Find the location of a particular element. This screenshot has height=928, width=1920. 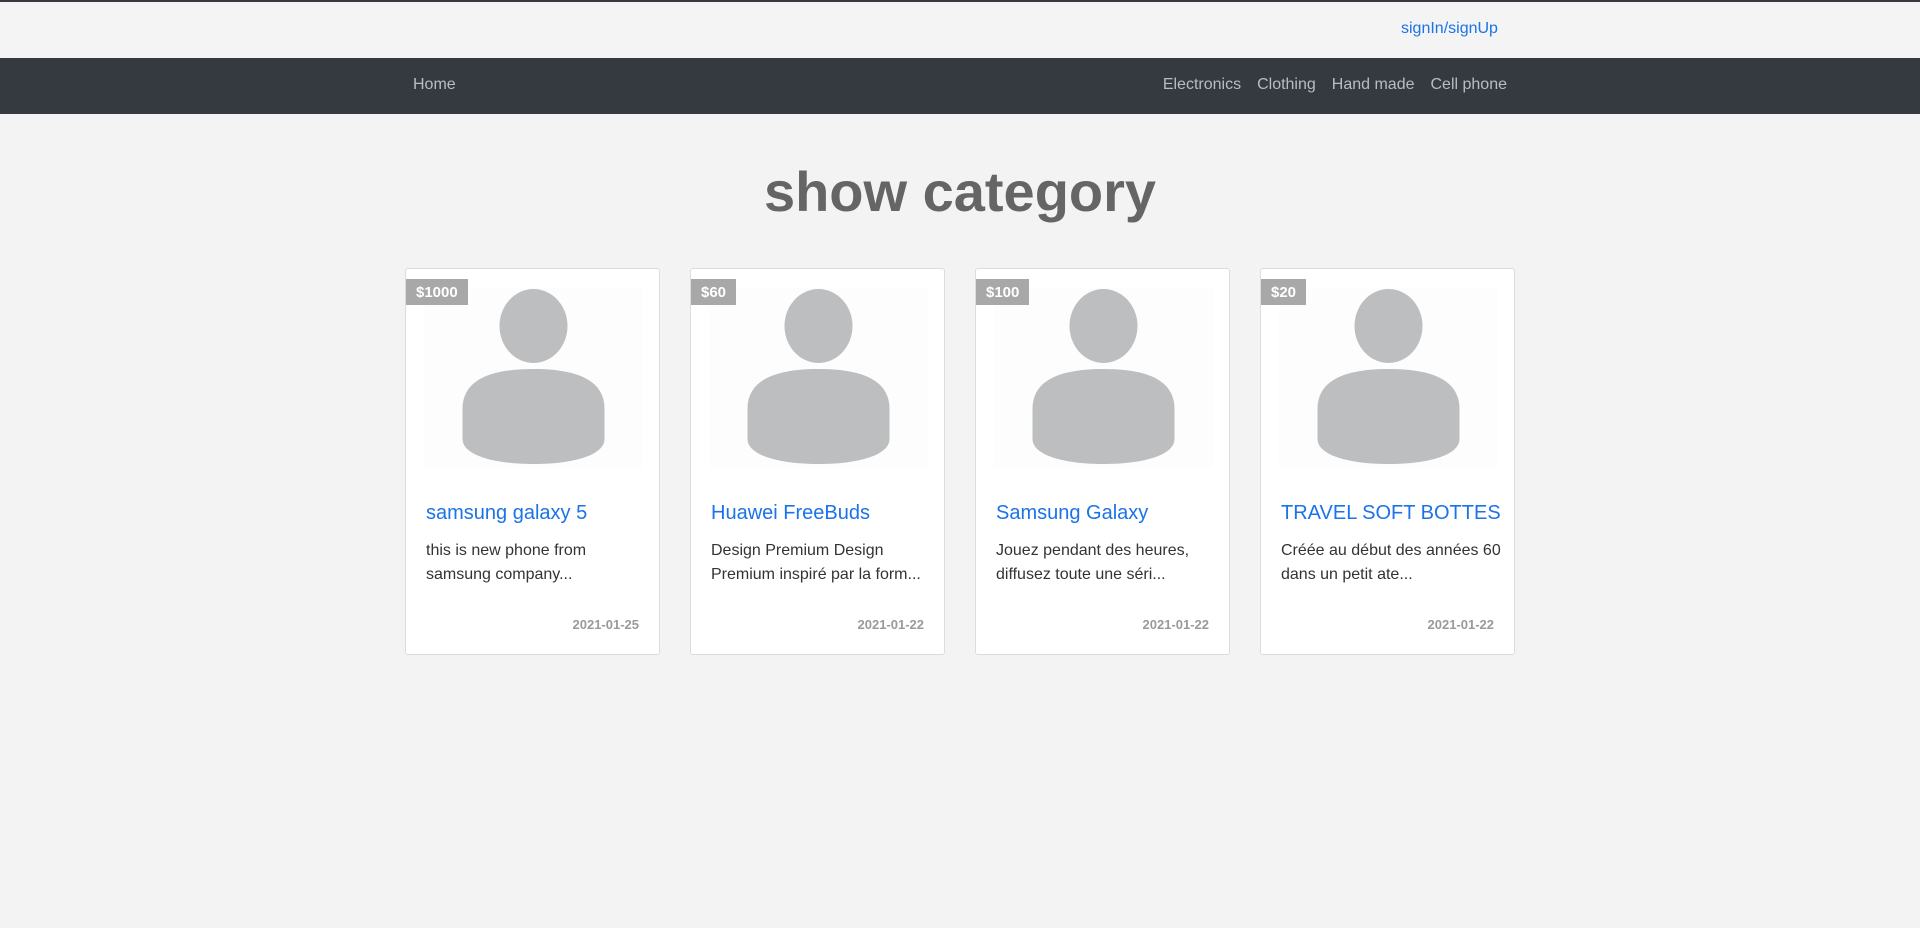

nav-electronics-link: Electronics is located at coordinates (1202, 85).